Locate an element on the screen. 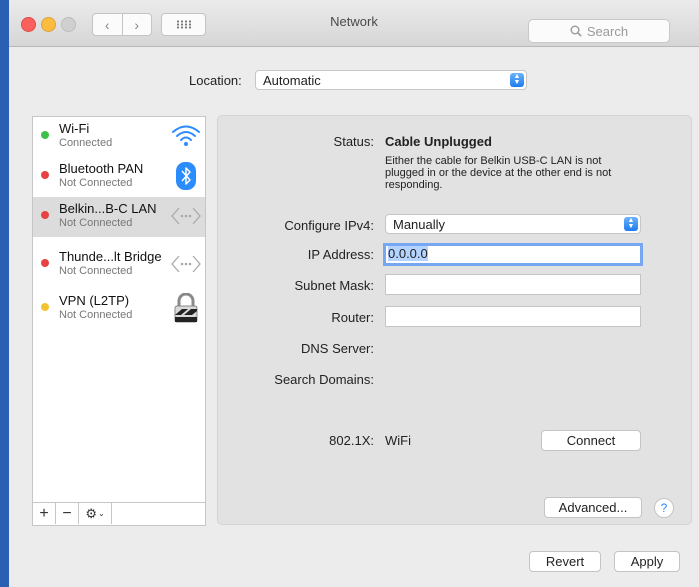 Image resolution: width=699 pixels, height=587 pixels. service-name: VPN (L2TP) is located at coordinates (94, 300).